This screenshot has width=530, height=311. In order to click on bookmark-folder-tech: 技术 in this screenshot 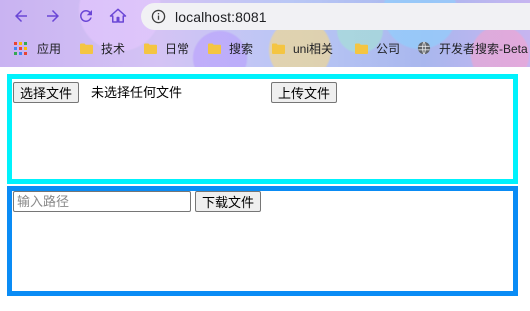, I will do `click(102, 48)`.